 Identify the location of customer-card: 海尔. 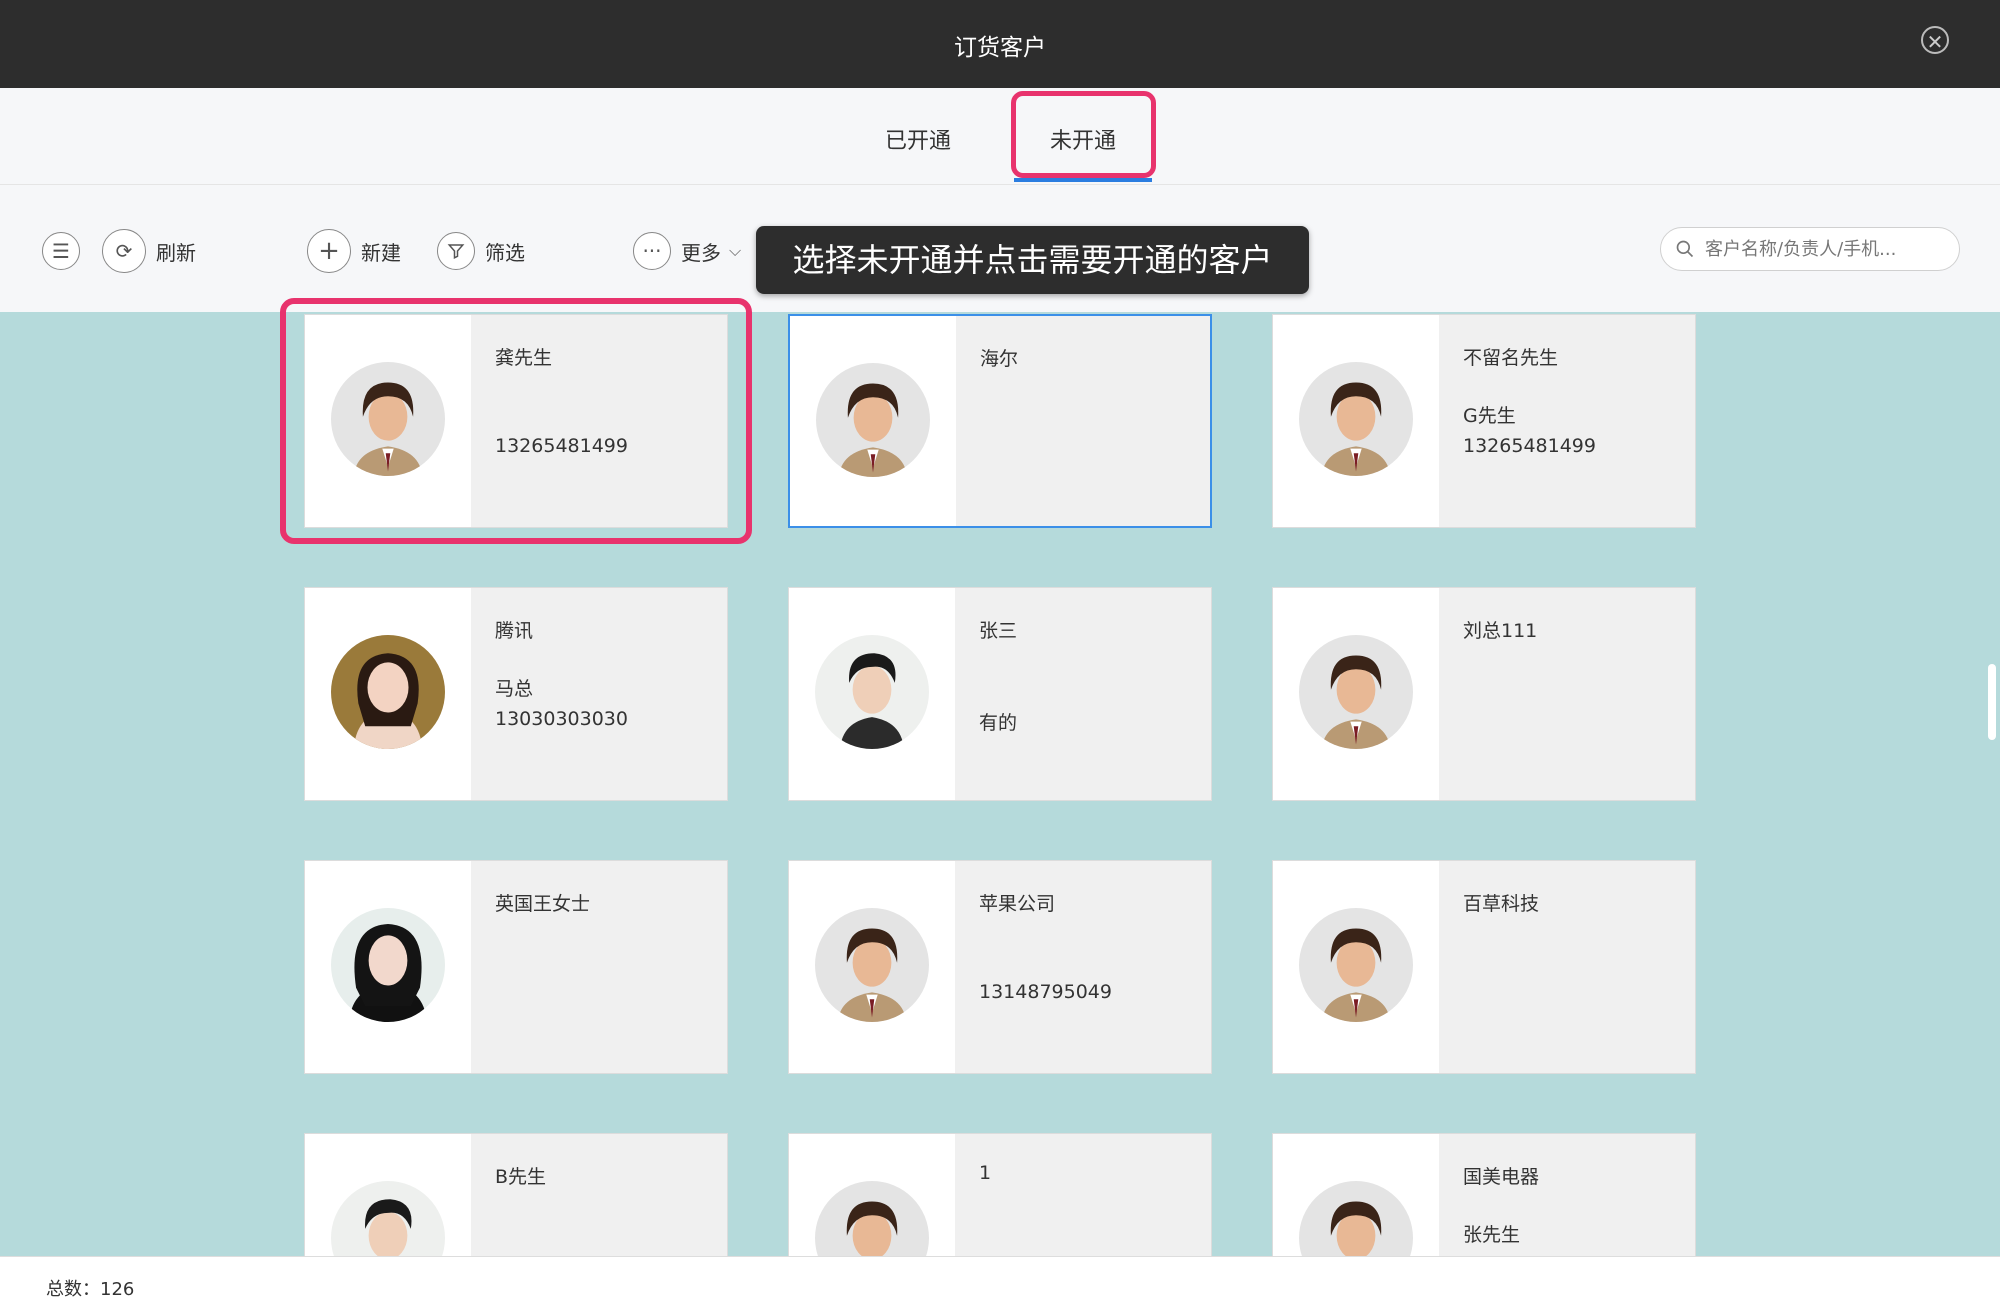
(1000, 421).